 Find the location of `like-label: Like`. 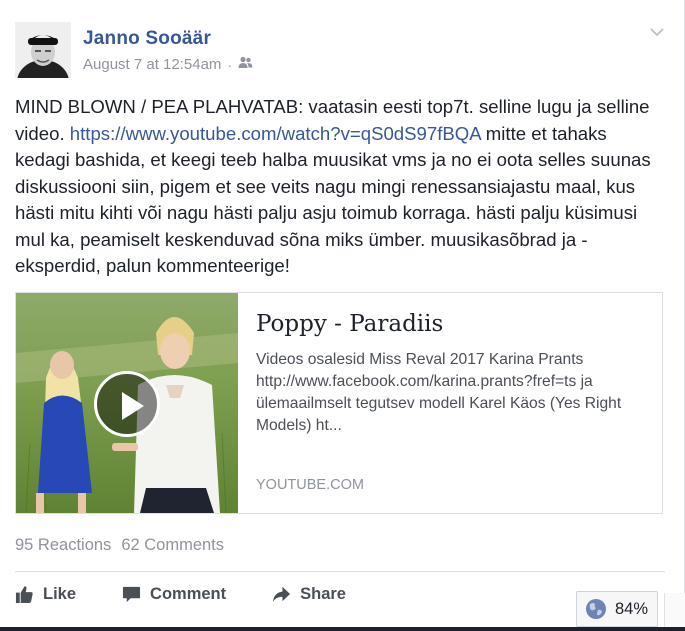

like-label: Like is located at coordinates (60, 593).